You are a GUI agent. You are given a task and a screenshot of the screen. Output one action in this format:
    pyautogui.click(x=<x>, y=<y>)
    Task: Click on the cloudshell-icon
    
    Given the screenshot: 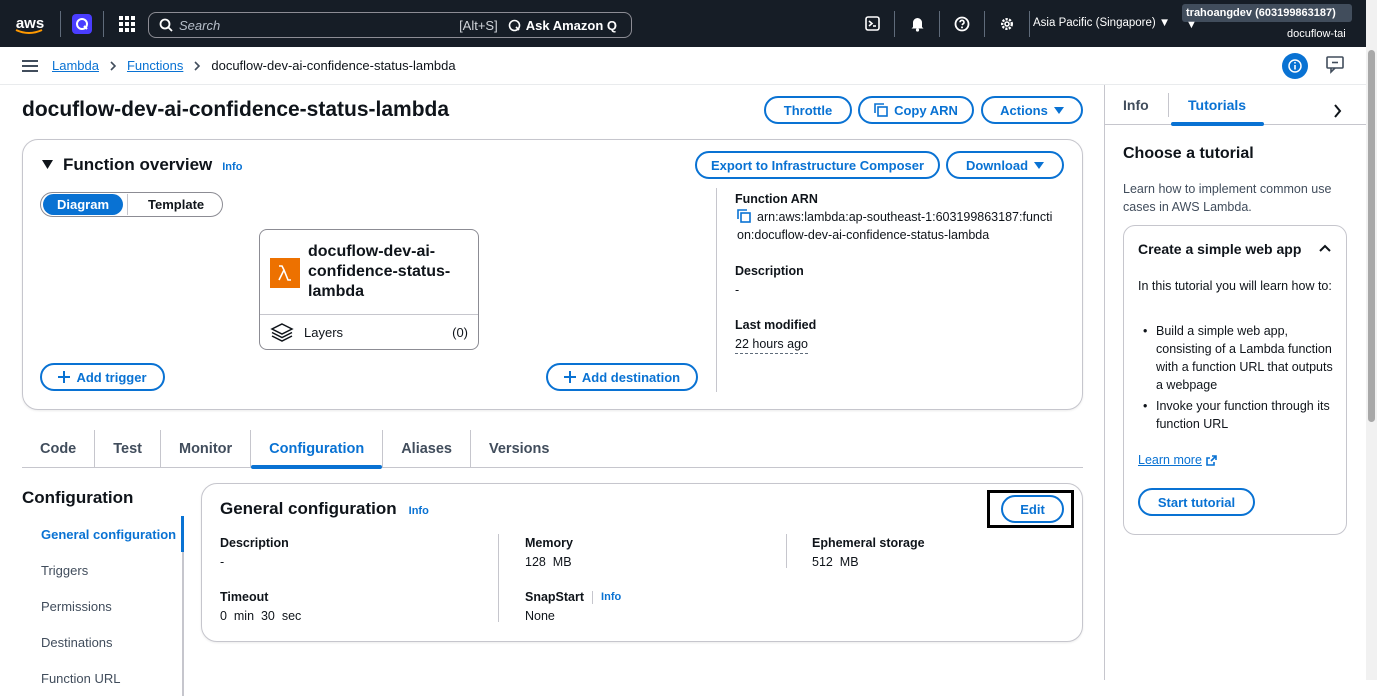 What is the action you would take?
    pyautogui.click(x=872, y=23)
    